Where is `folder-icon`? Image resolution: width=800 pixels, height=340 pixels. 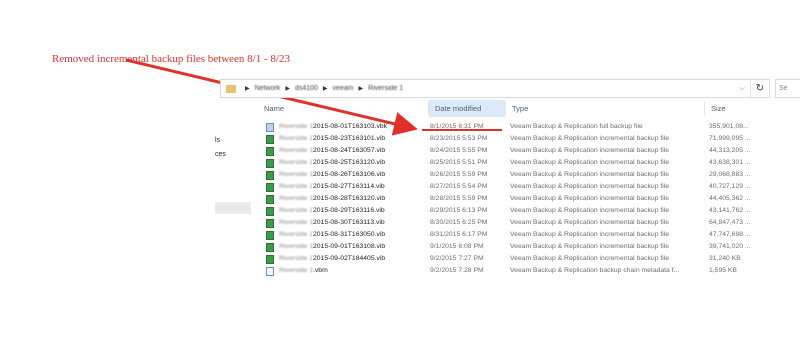
folder-icon is located at coordinates (231, 88).